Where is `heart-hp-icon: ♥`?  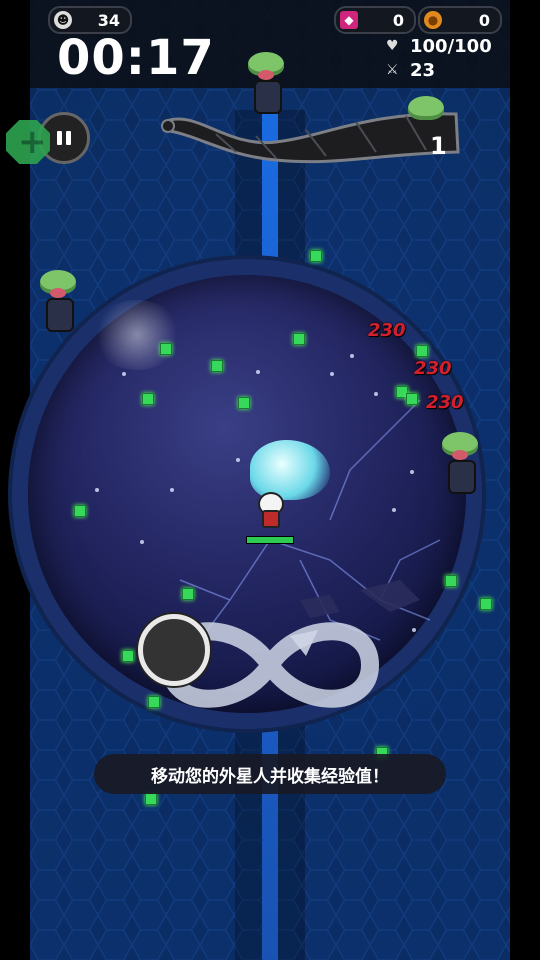
heart-hp-icon: ♥ is located at coordinates (392, 45).